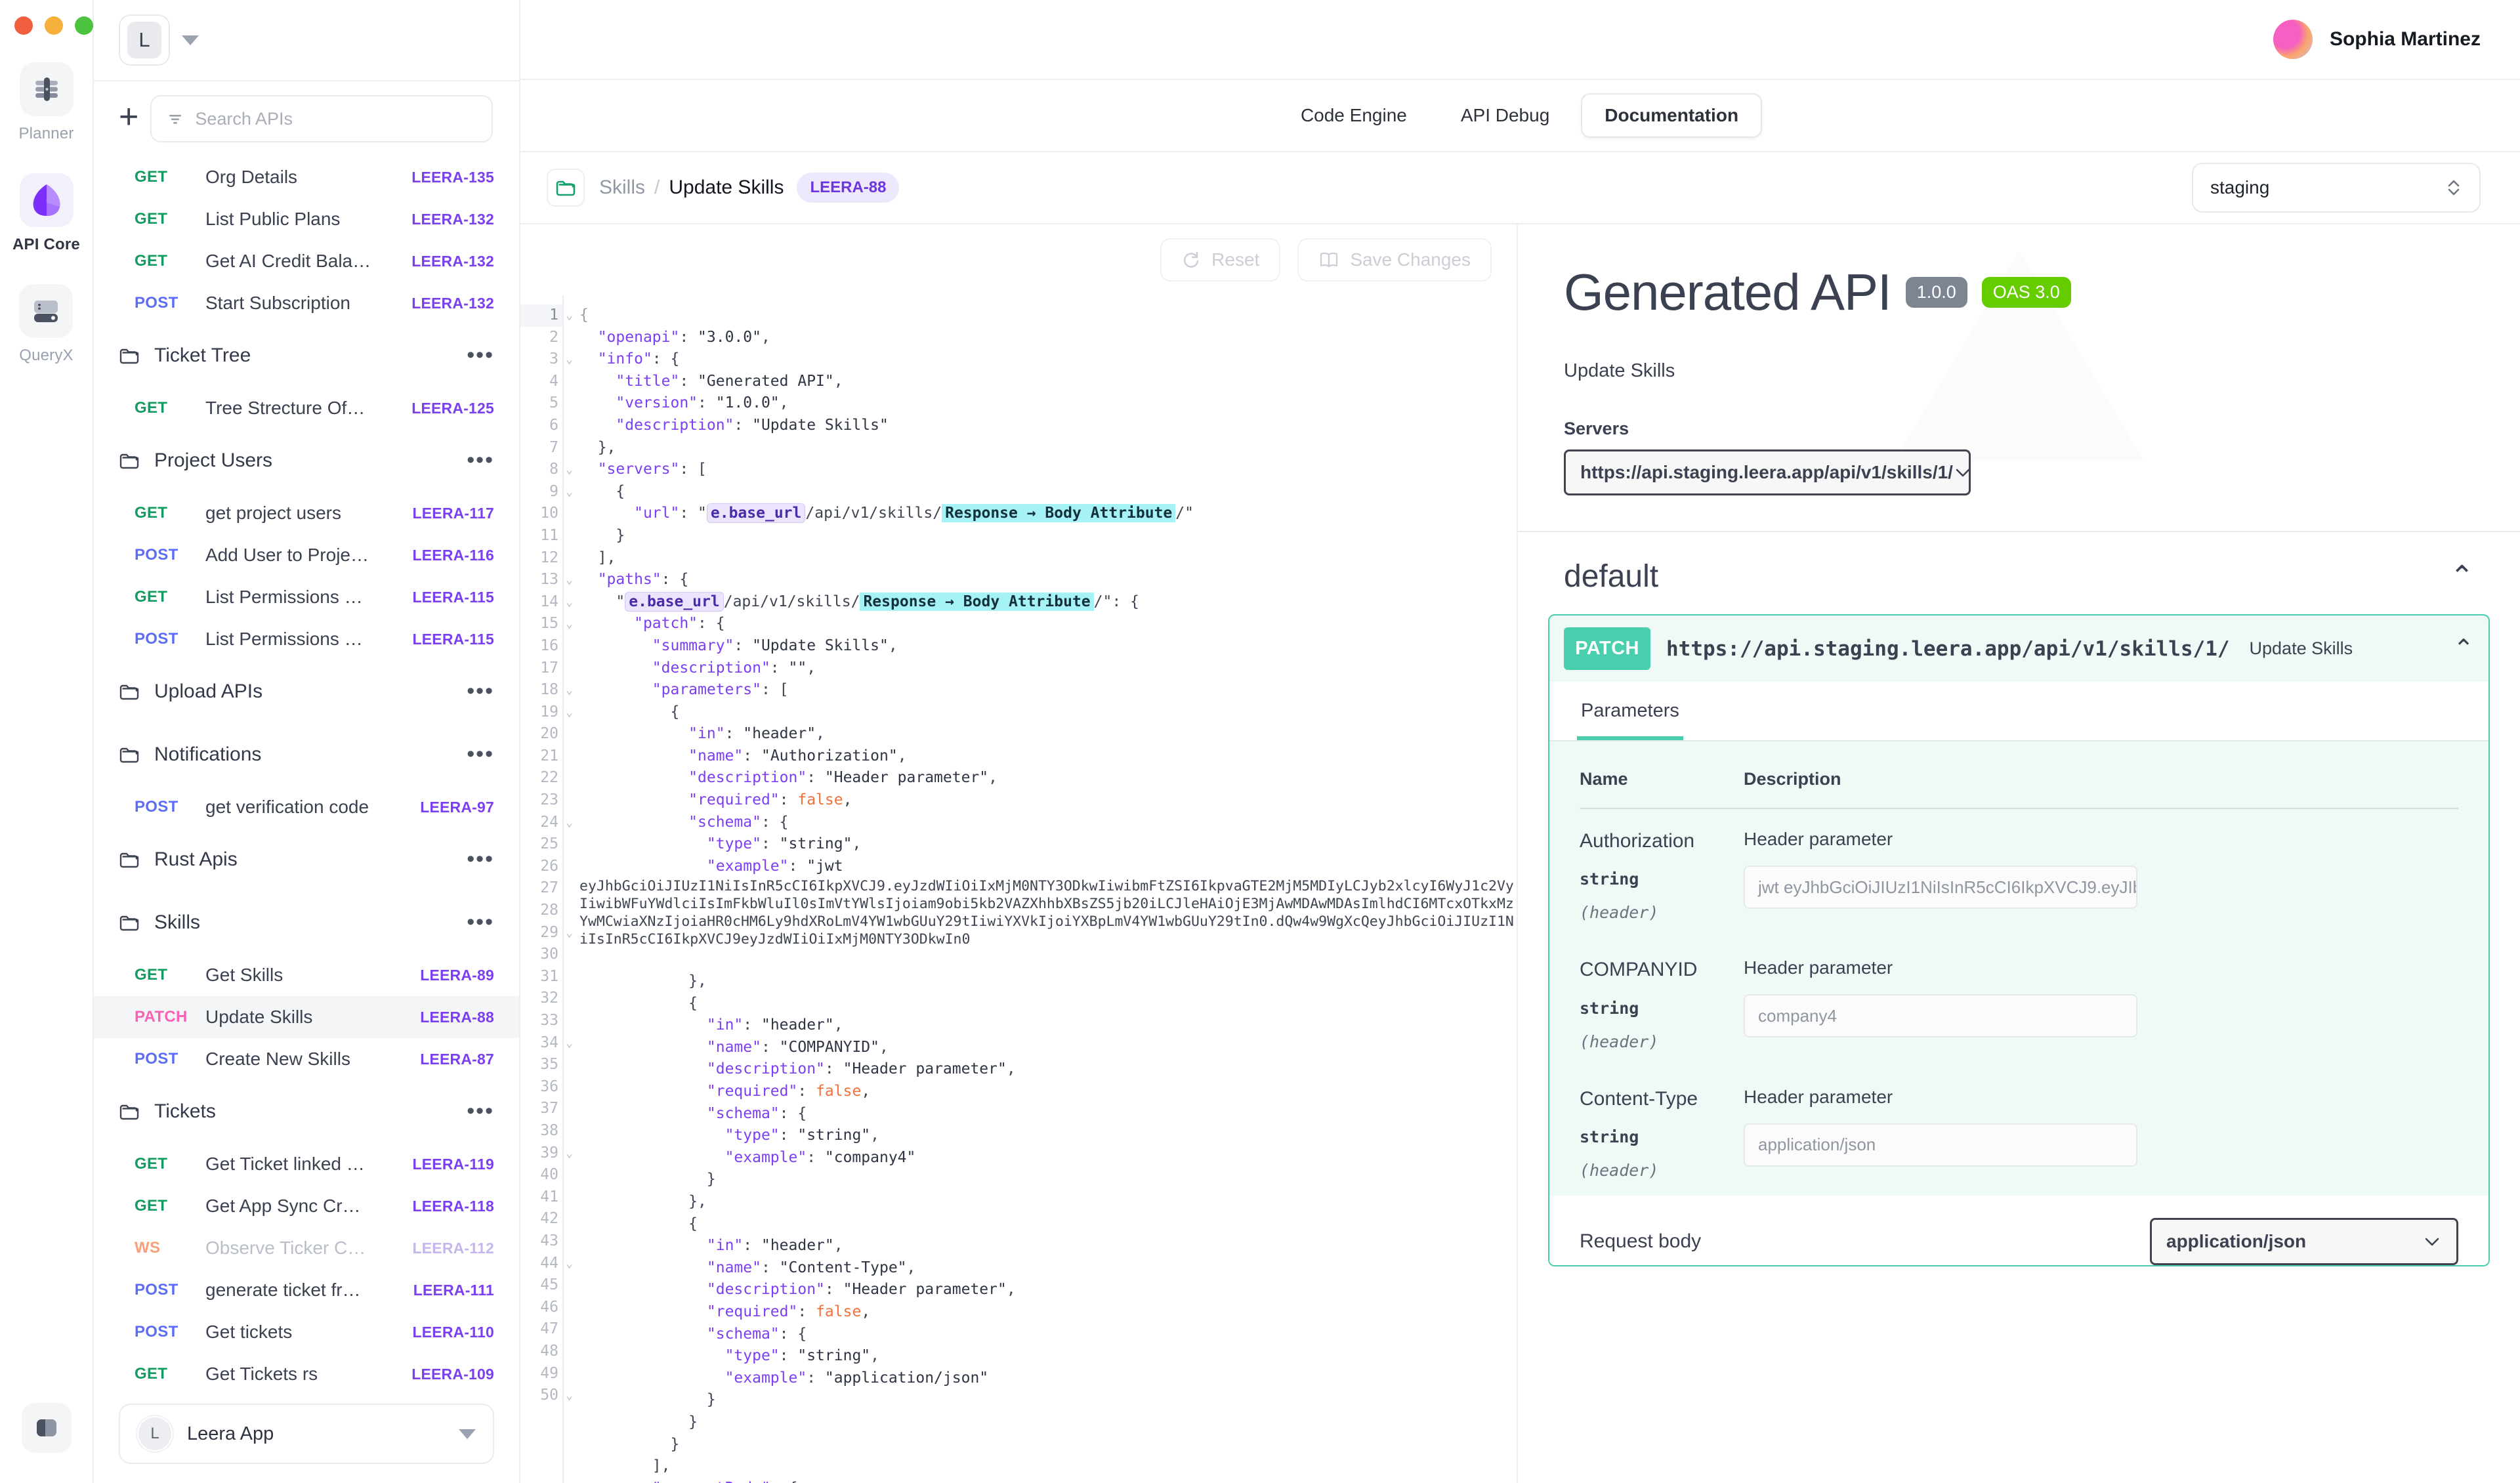  I want to click on request-body-label: Request body, so click(1641, 1241).